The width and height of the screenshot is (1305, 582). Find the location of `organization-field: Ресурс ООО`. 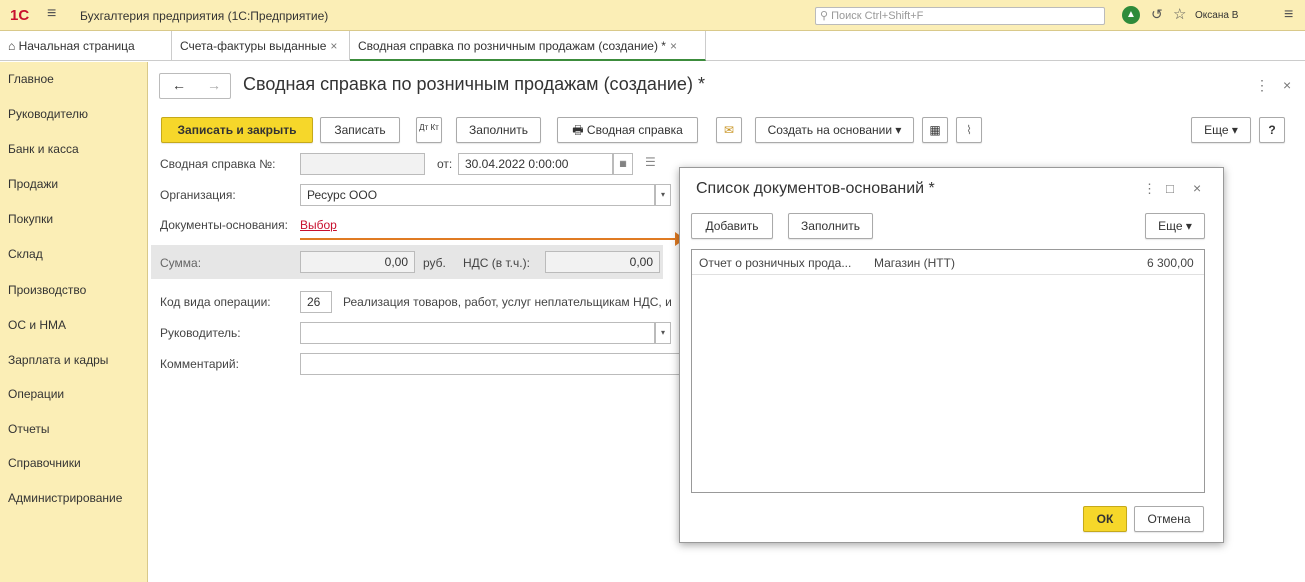

organization-field: Ресурс ООО is located at coordinates (477, 195).